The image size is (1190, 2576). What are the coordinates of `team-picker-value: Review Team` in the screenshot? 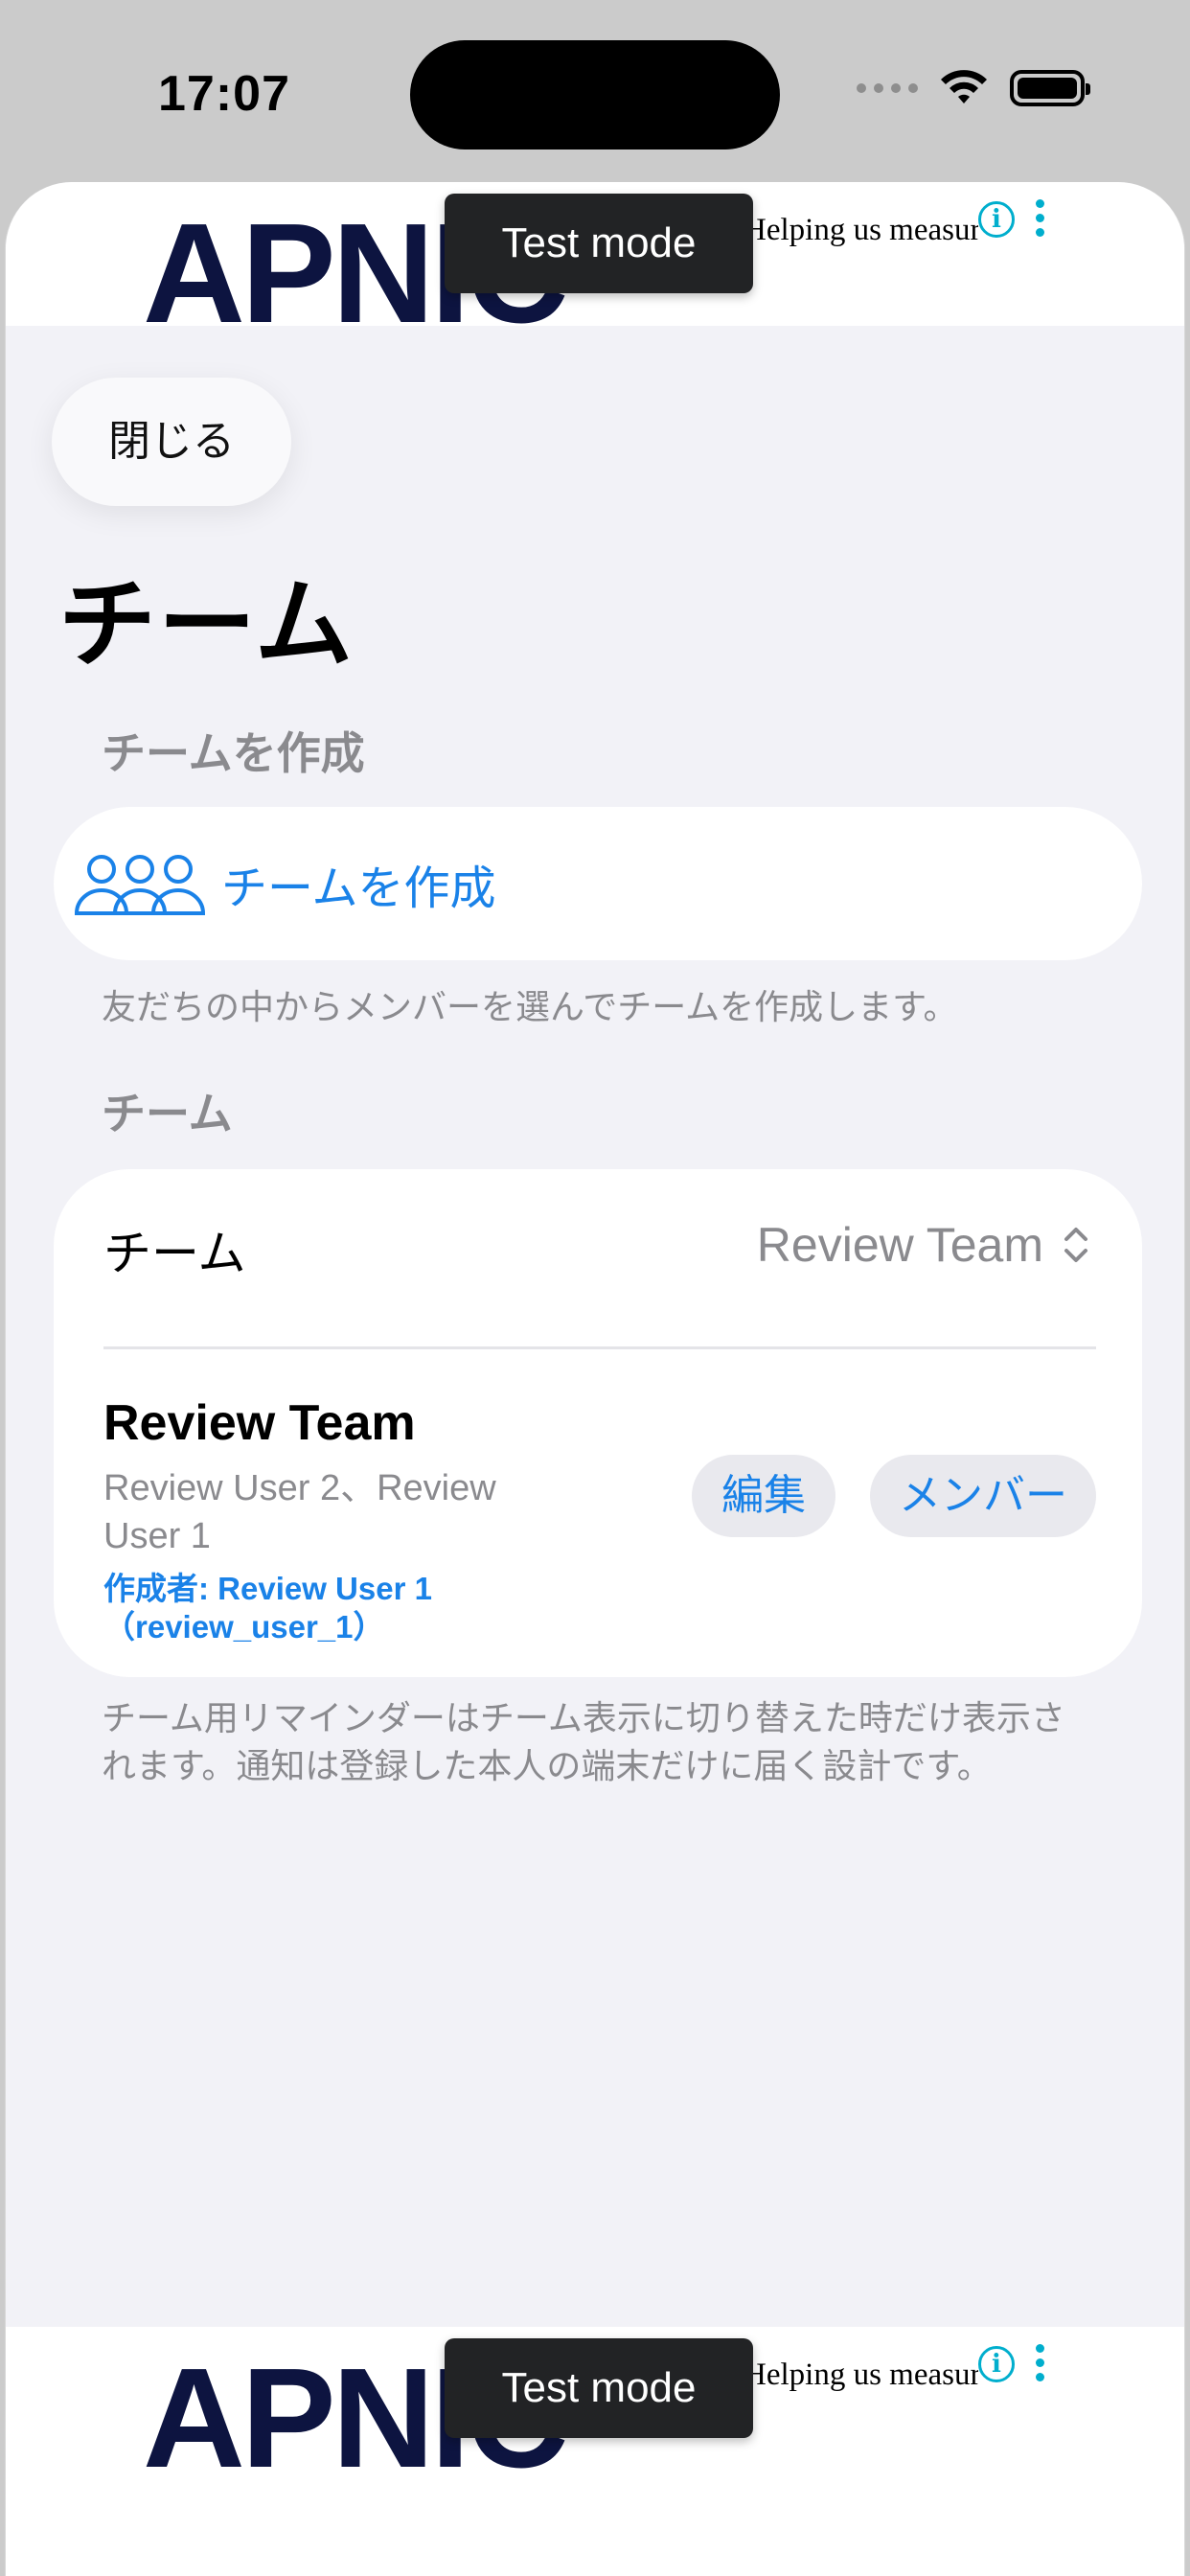 It's located at (900, 1245).